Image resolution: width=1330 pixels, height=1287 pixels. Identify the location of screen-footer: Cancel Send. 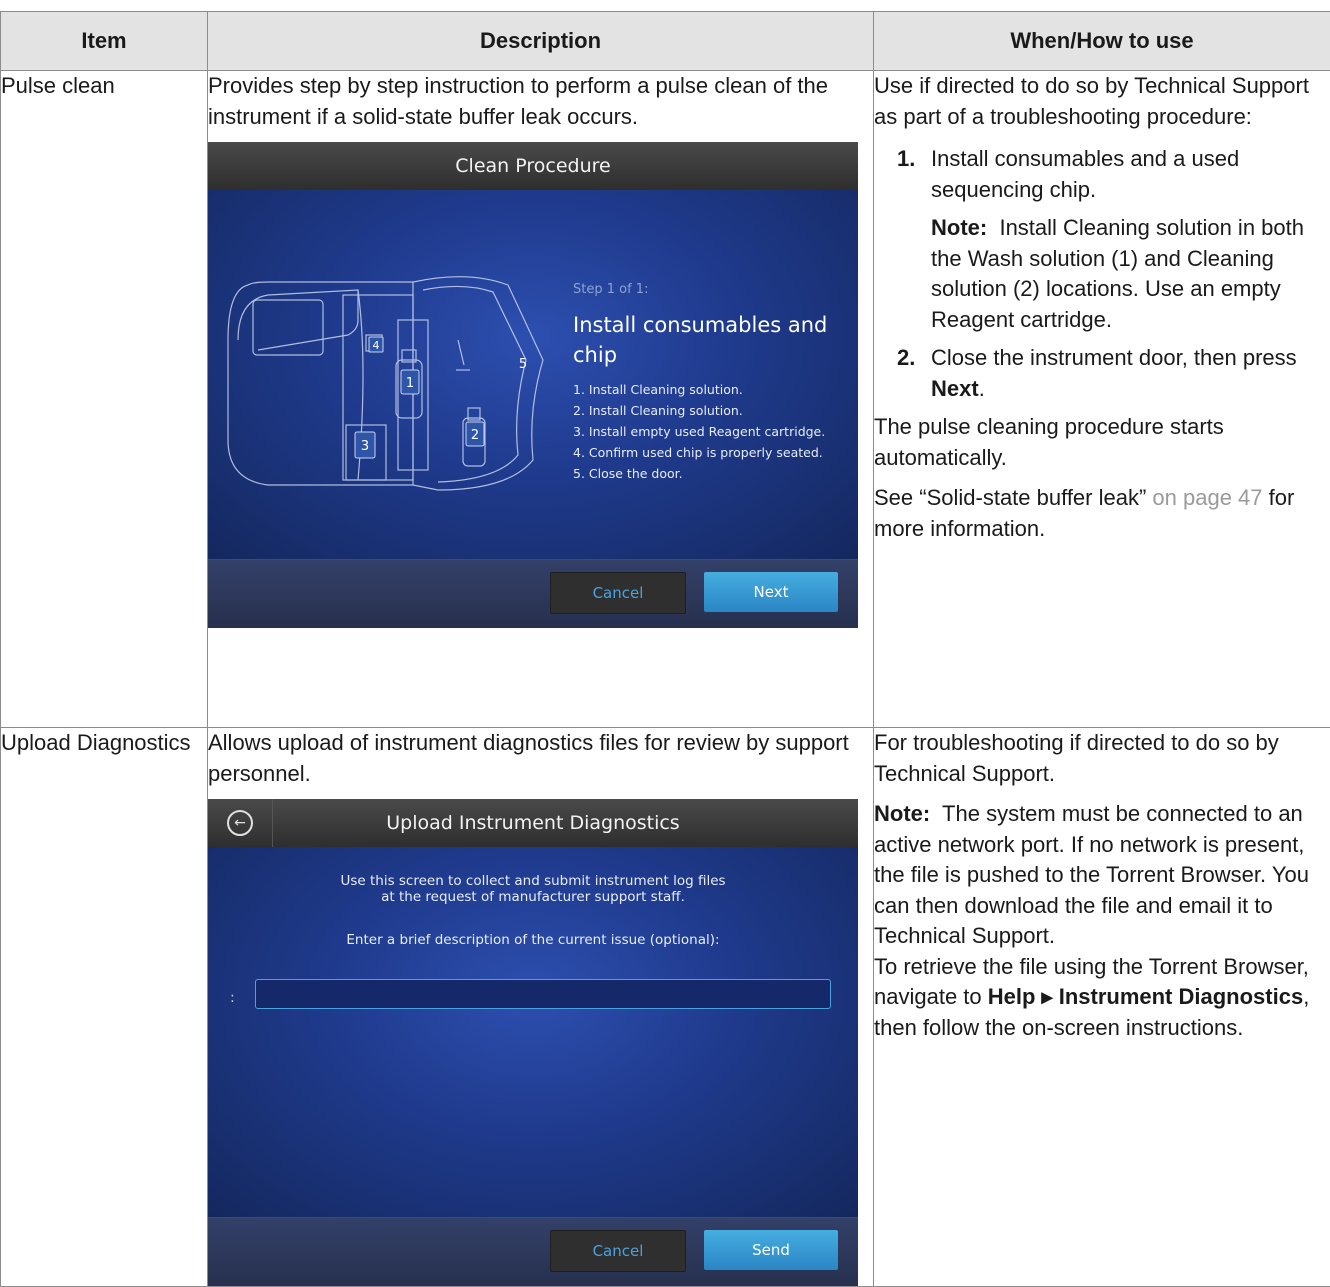
(533, 1251).